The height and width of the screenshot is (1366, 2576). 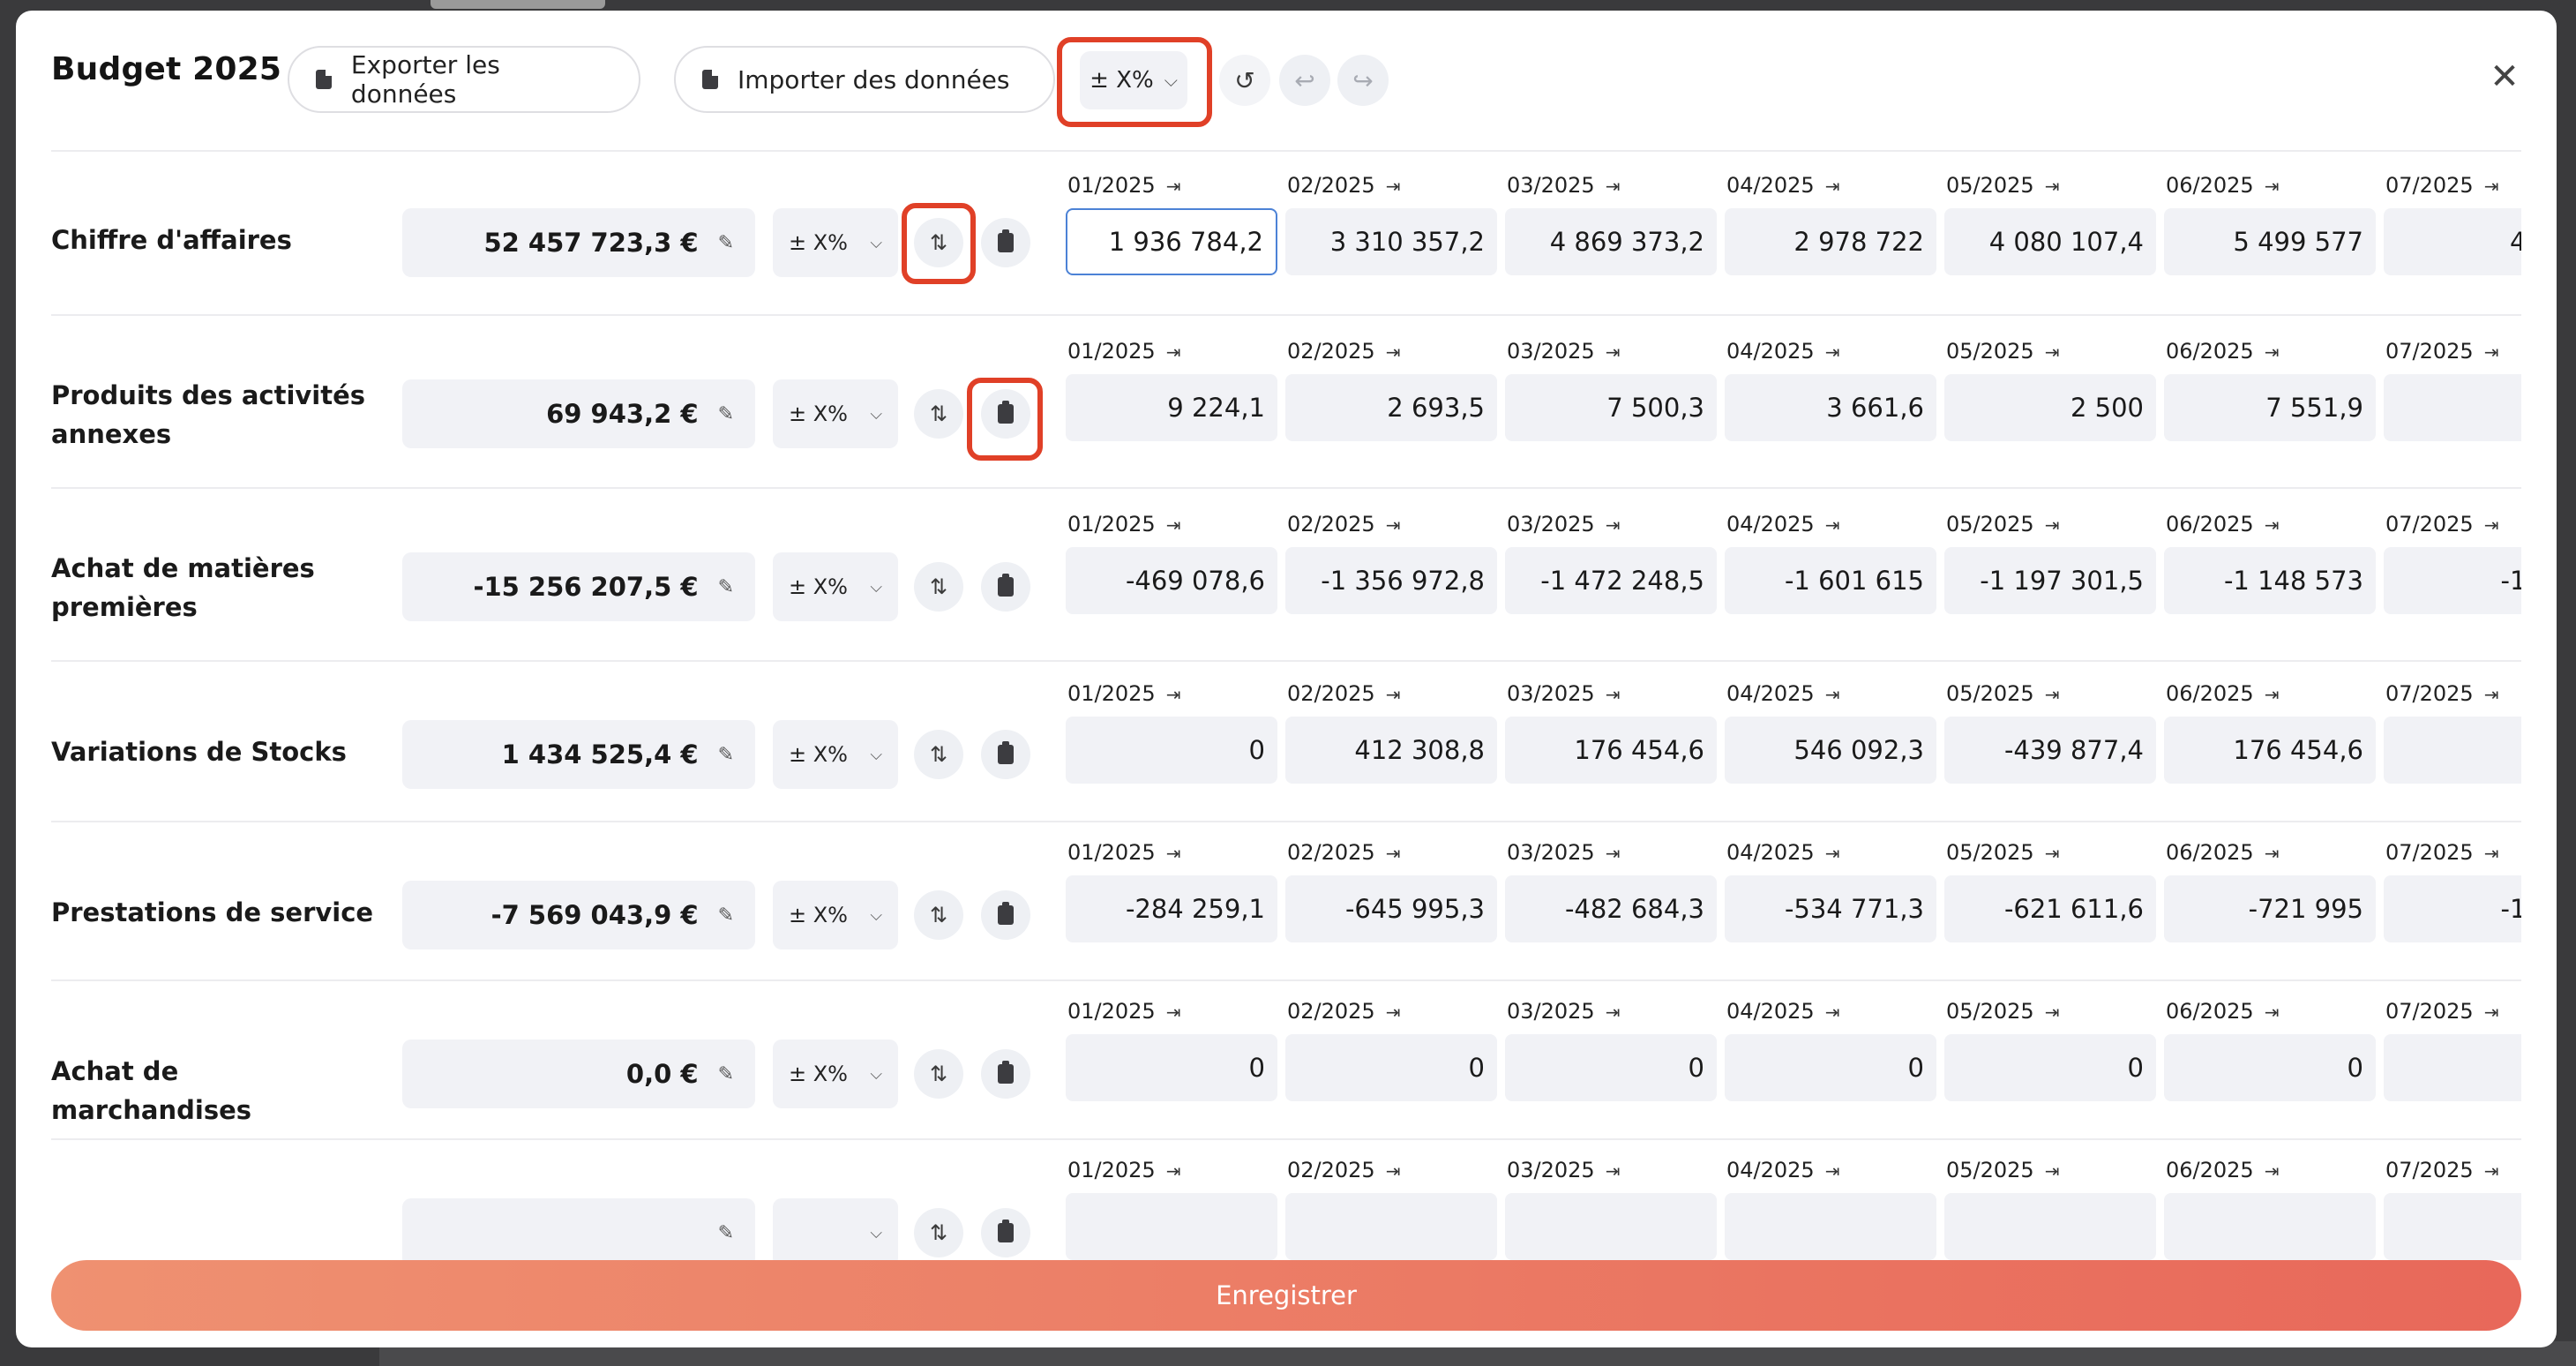 What do you see at coordinates (1830, 908) in the screenshot?
I see `month-value-input: -534 771,3` at bounding box center [1830, 908].